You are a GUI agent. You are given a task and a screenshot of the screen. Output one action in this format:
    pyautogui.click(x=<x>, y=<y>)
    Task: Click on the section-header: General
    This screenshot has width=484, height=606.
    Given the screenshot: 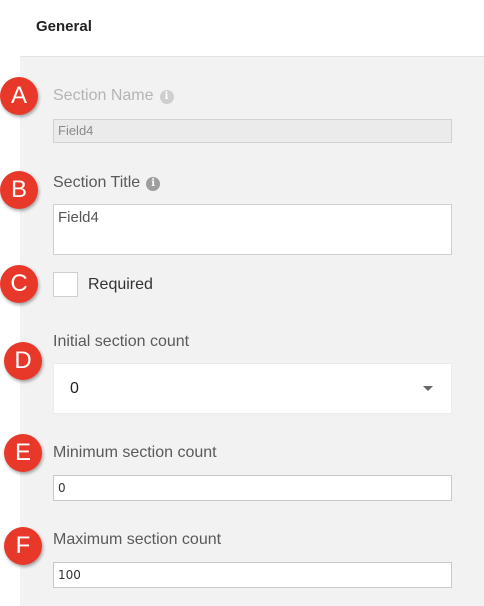 What is the action you would take?
    pyautogui.click(x=252, y=28)
    